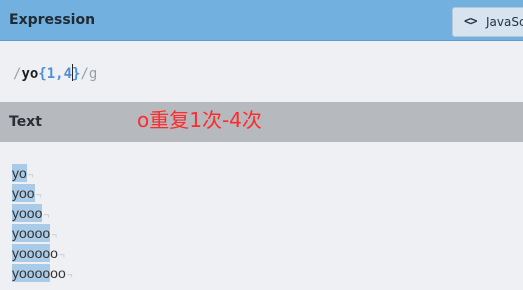 Image resolution: width=523 pixels, height=290 pixels. What do you see at coordinates (25, 122) in the screenshot?
I see `text-title: Text` at bounding box center [25, 122].